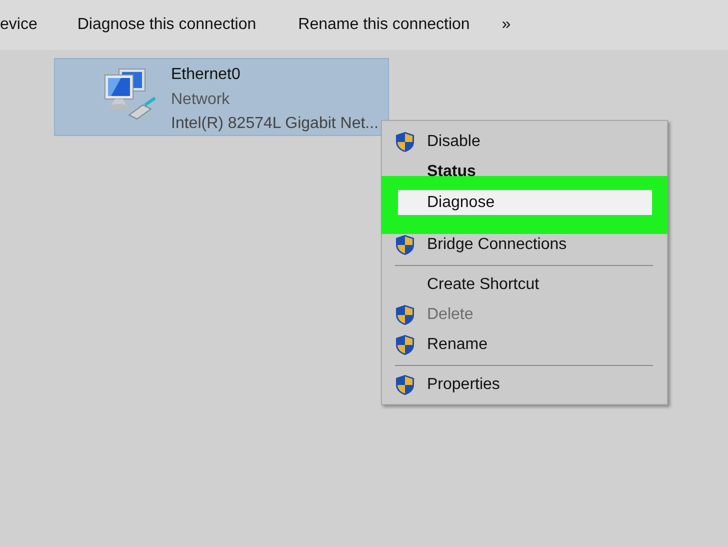  I want to click on menu-item: Properties, so click(524, 385).